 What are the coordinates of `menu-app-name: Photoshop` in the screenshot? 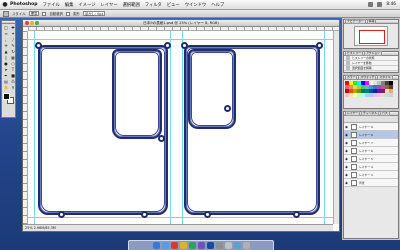 It's located at (24, 4).